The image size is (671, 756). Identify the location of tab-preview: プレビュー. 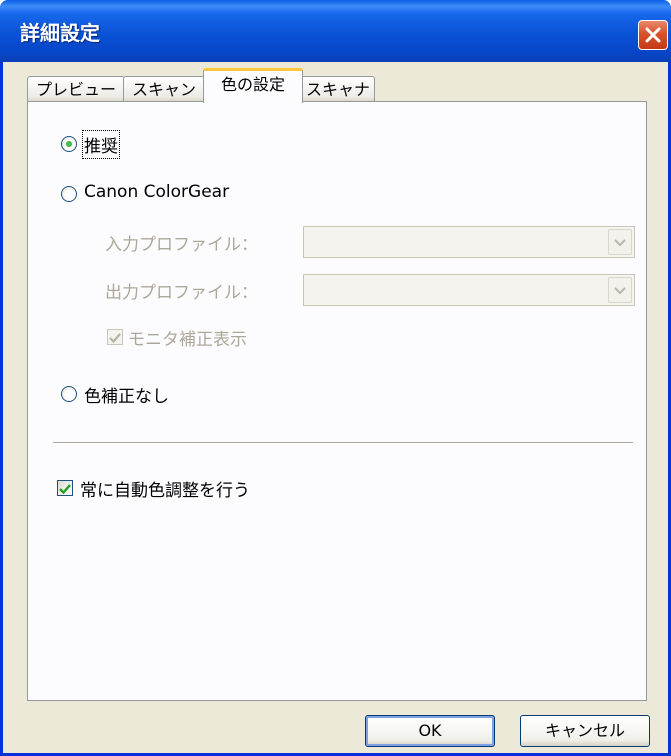
(76, 89).